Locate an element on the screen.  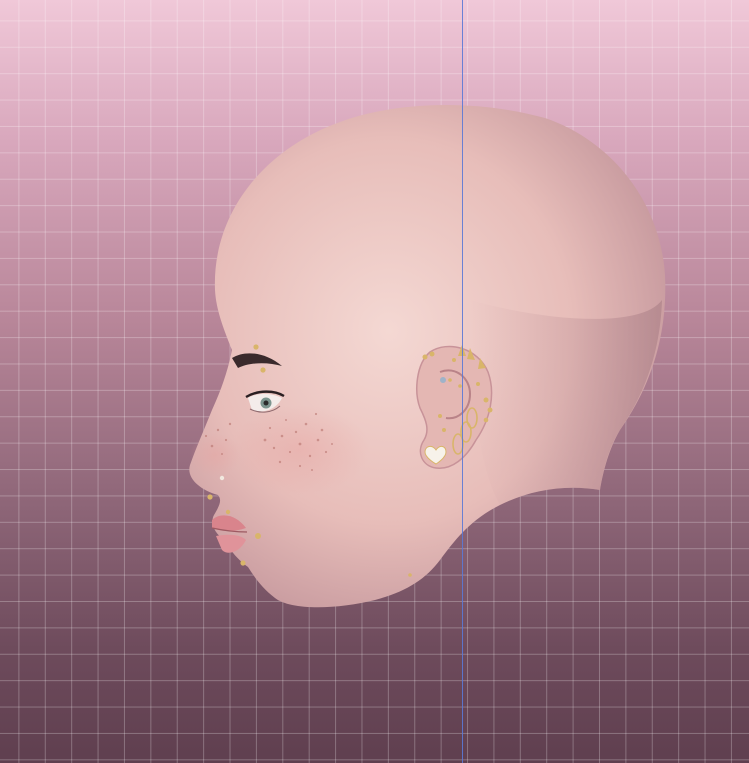
cheek-blush is located at coordinates (300, 450).